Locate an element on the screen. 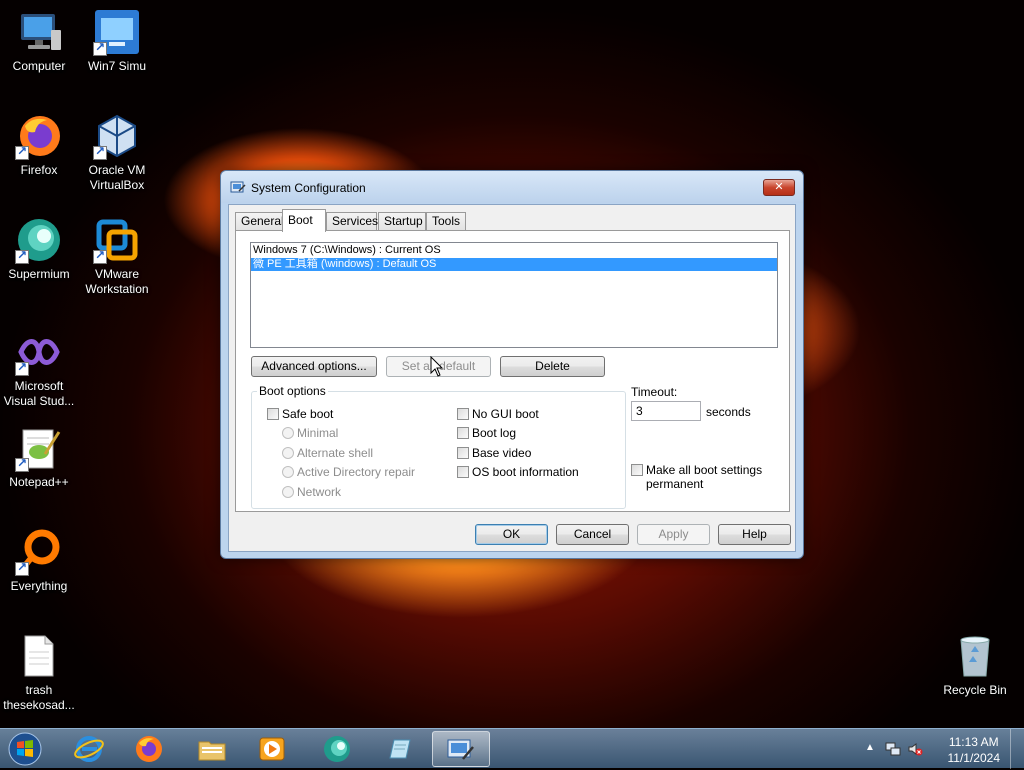  show-hidden-icons-icon: ▲ is located at coordinates (870, 747).